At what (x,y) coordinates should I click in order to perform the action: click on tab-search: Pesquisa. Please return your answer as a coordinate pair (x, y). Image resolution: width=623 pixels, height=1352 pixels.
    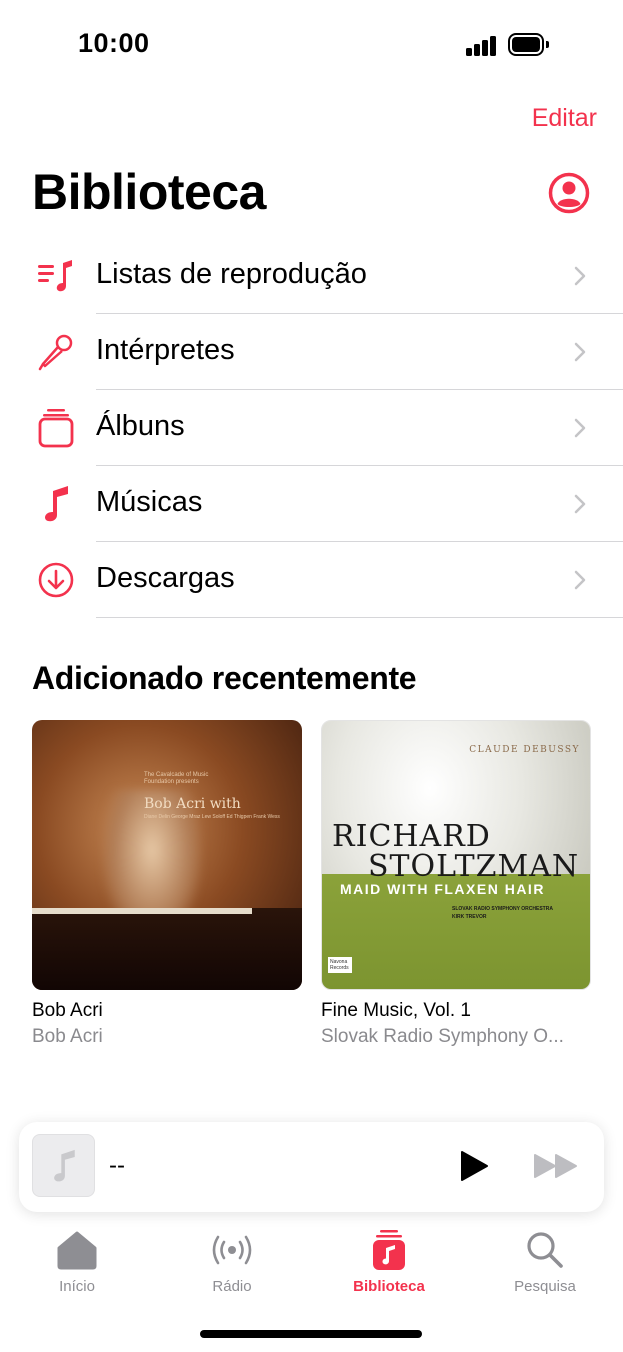
    Looking at the image, I should click on (545, 1261).